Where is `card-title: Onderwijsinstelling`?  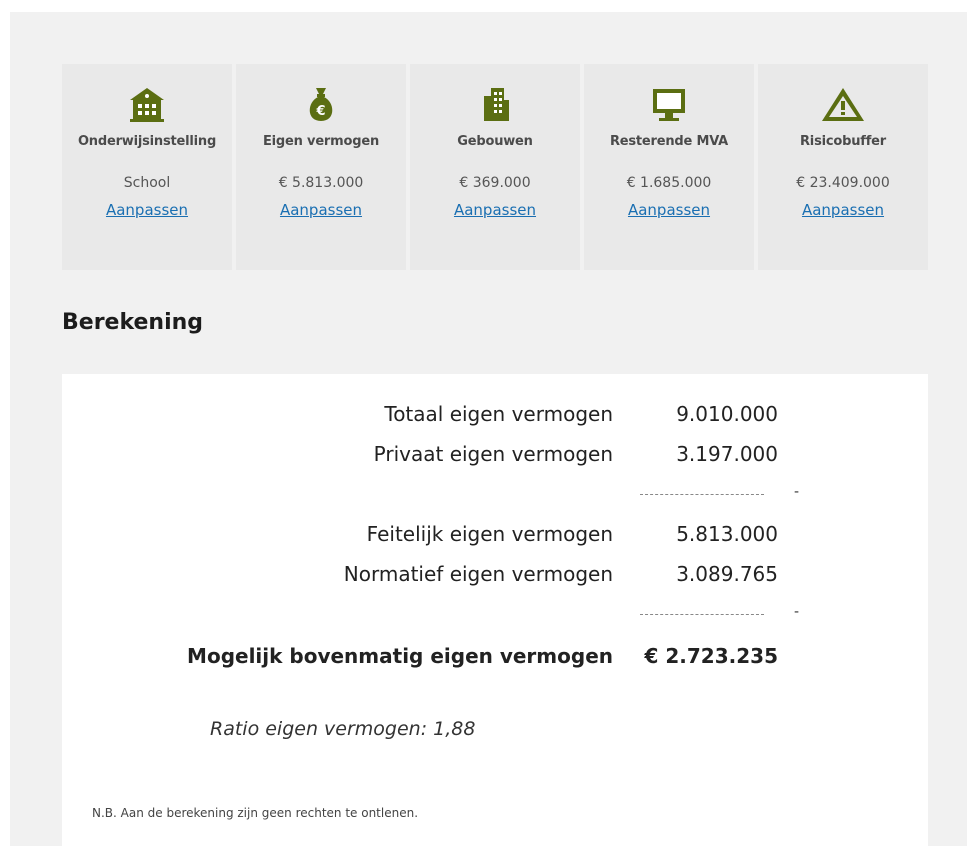
card-title: Onderwijsinstelling is located at coordinates (147, 141).